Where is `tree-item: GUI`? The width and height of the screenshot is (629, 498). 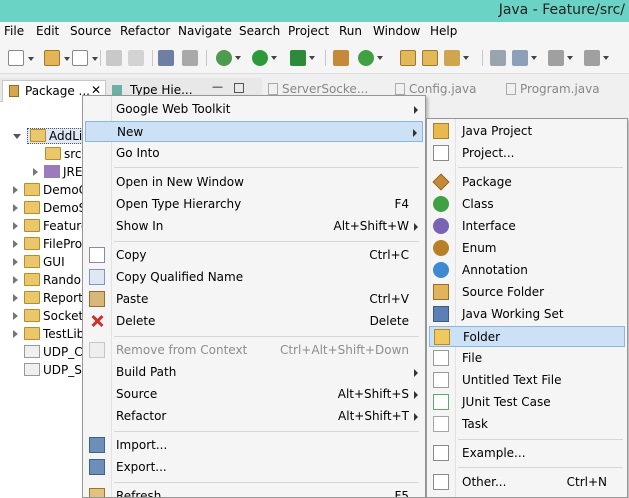 tree-item: GUI is located at coordinates (39, 262).